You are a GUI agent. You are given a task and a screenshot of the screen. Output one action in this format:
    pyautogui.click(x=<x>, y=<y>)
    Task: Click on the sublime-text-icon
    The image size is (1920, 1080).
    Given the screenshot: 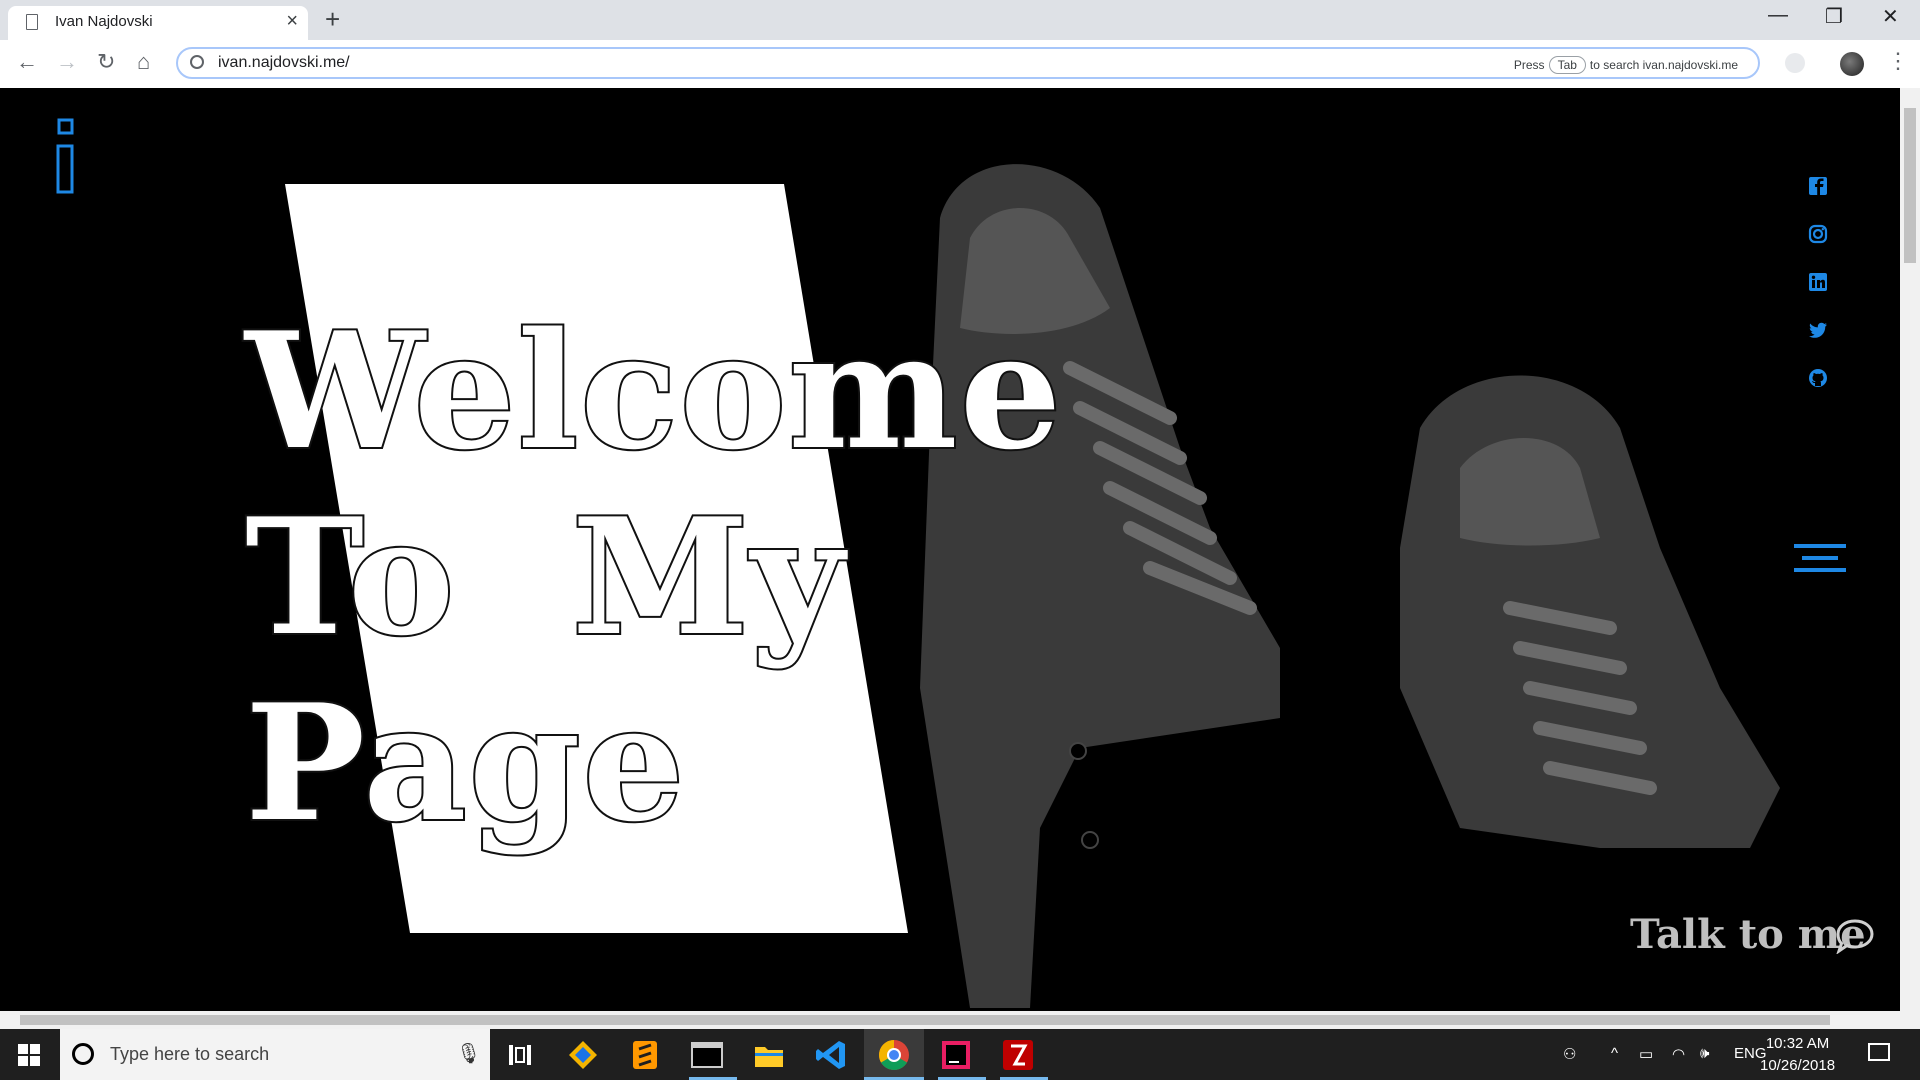 What is the action you would take?
    pyautogui.click(x=645, y=1055)
    